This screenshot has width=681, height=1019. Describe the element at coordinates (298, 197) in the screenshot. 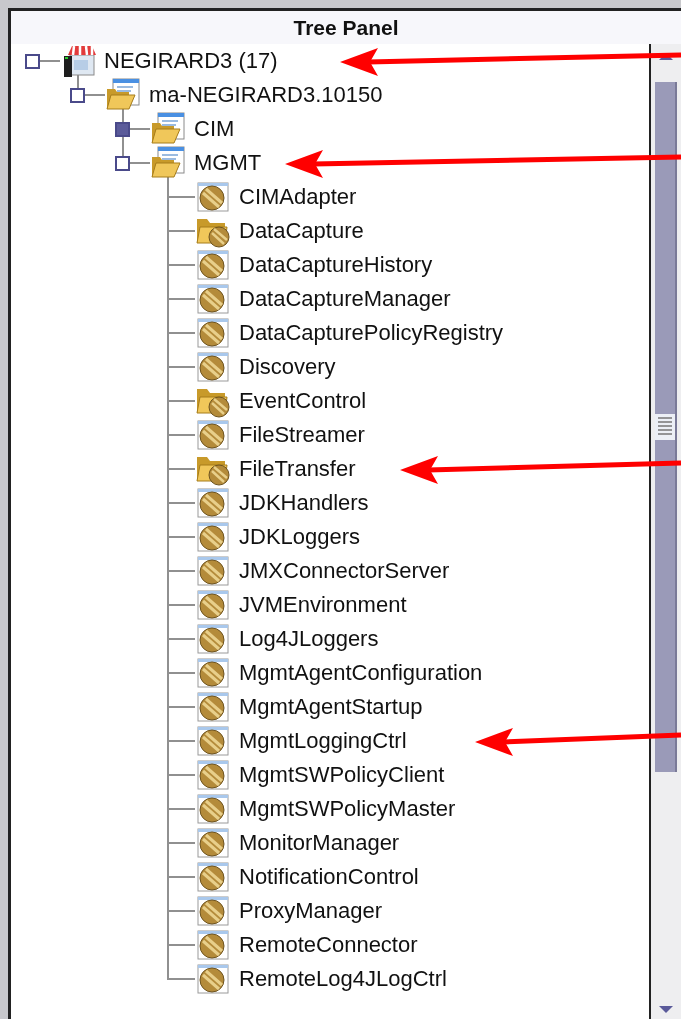

I see `tree-node-label: CIMAdapter` at that location.